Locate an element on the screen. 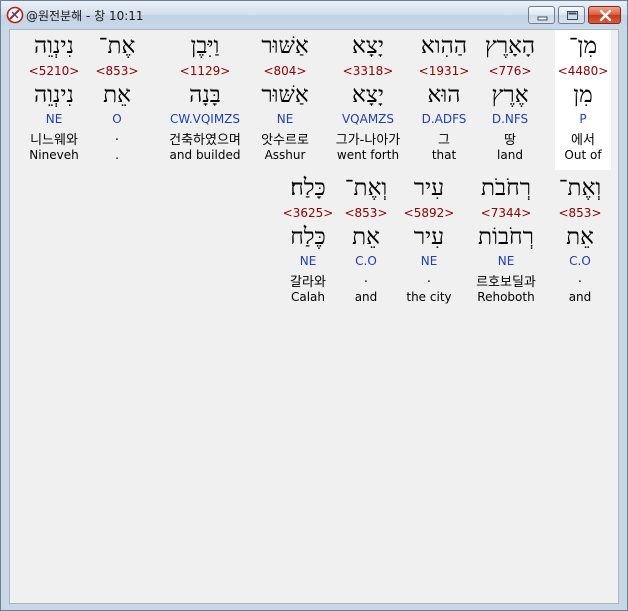 This screenshot has height=611, width=628. english-gloss: Calah is located at coordinates (308, 297).